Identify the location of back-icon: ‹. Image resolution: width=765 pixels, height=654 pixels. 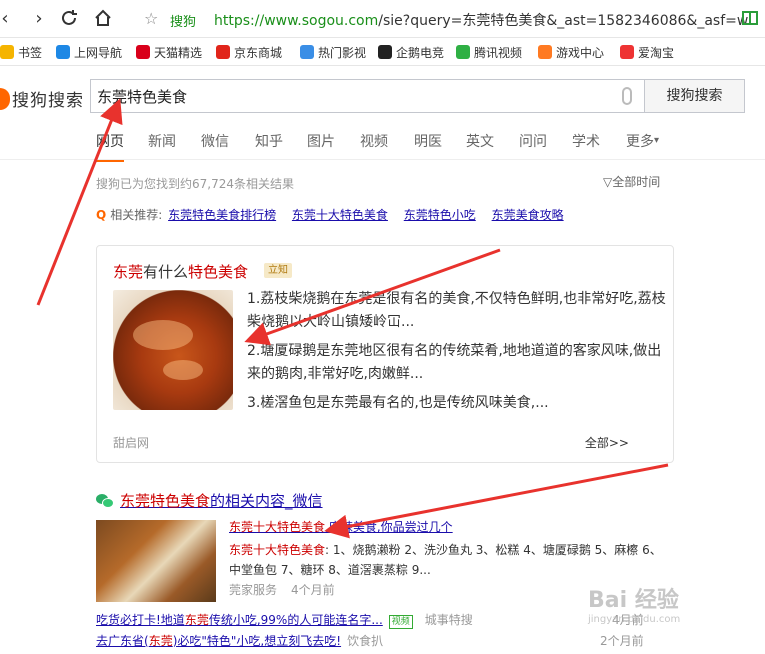
(8, 19).